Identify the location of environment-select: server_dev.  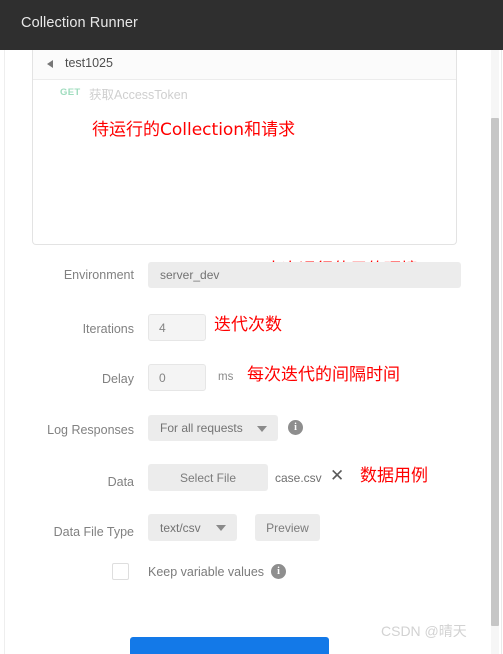
(304, 275).